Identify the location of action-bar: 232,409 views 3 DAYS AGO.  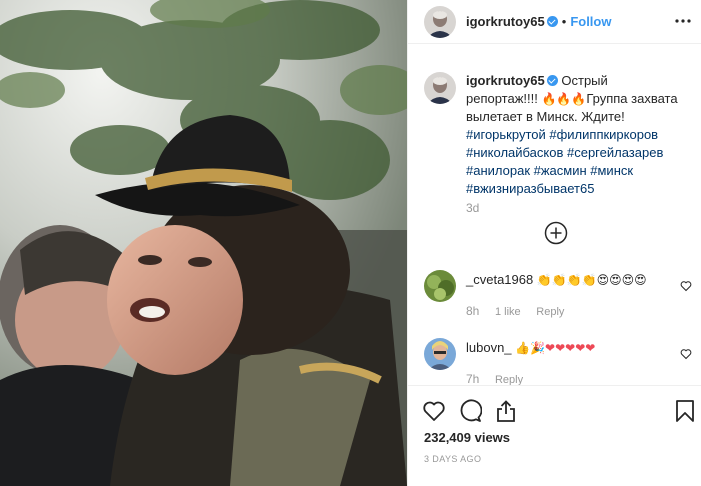
(554, 435).